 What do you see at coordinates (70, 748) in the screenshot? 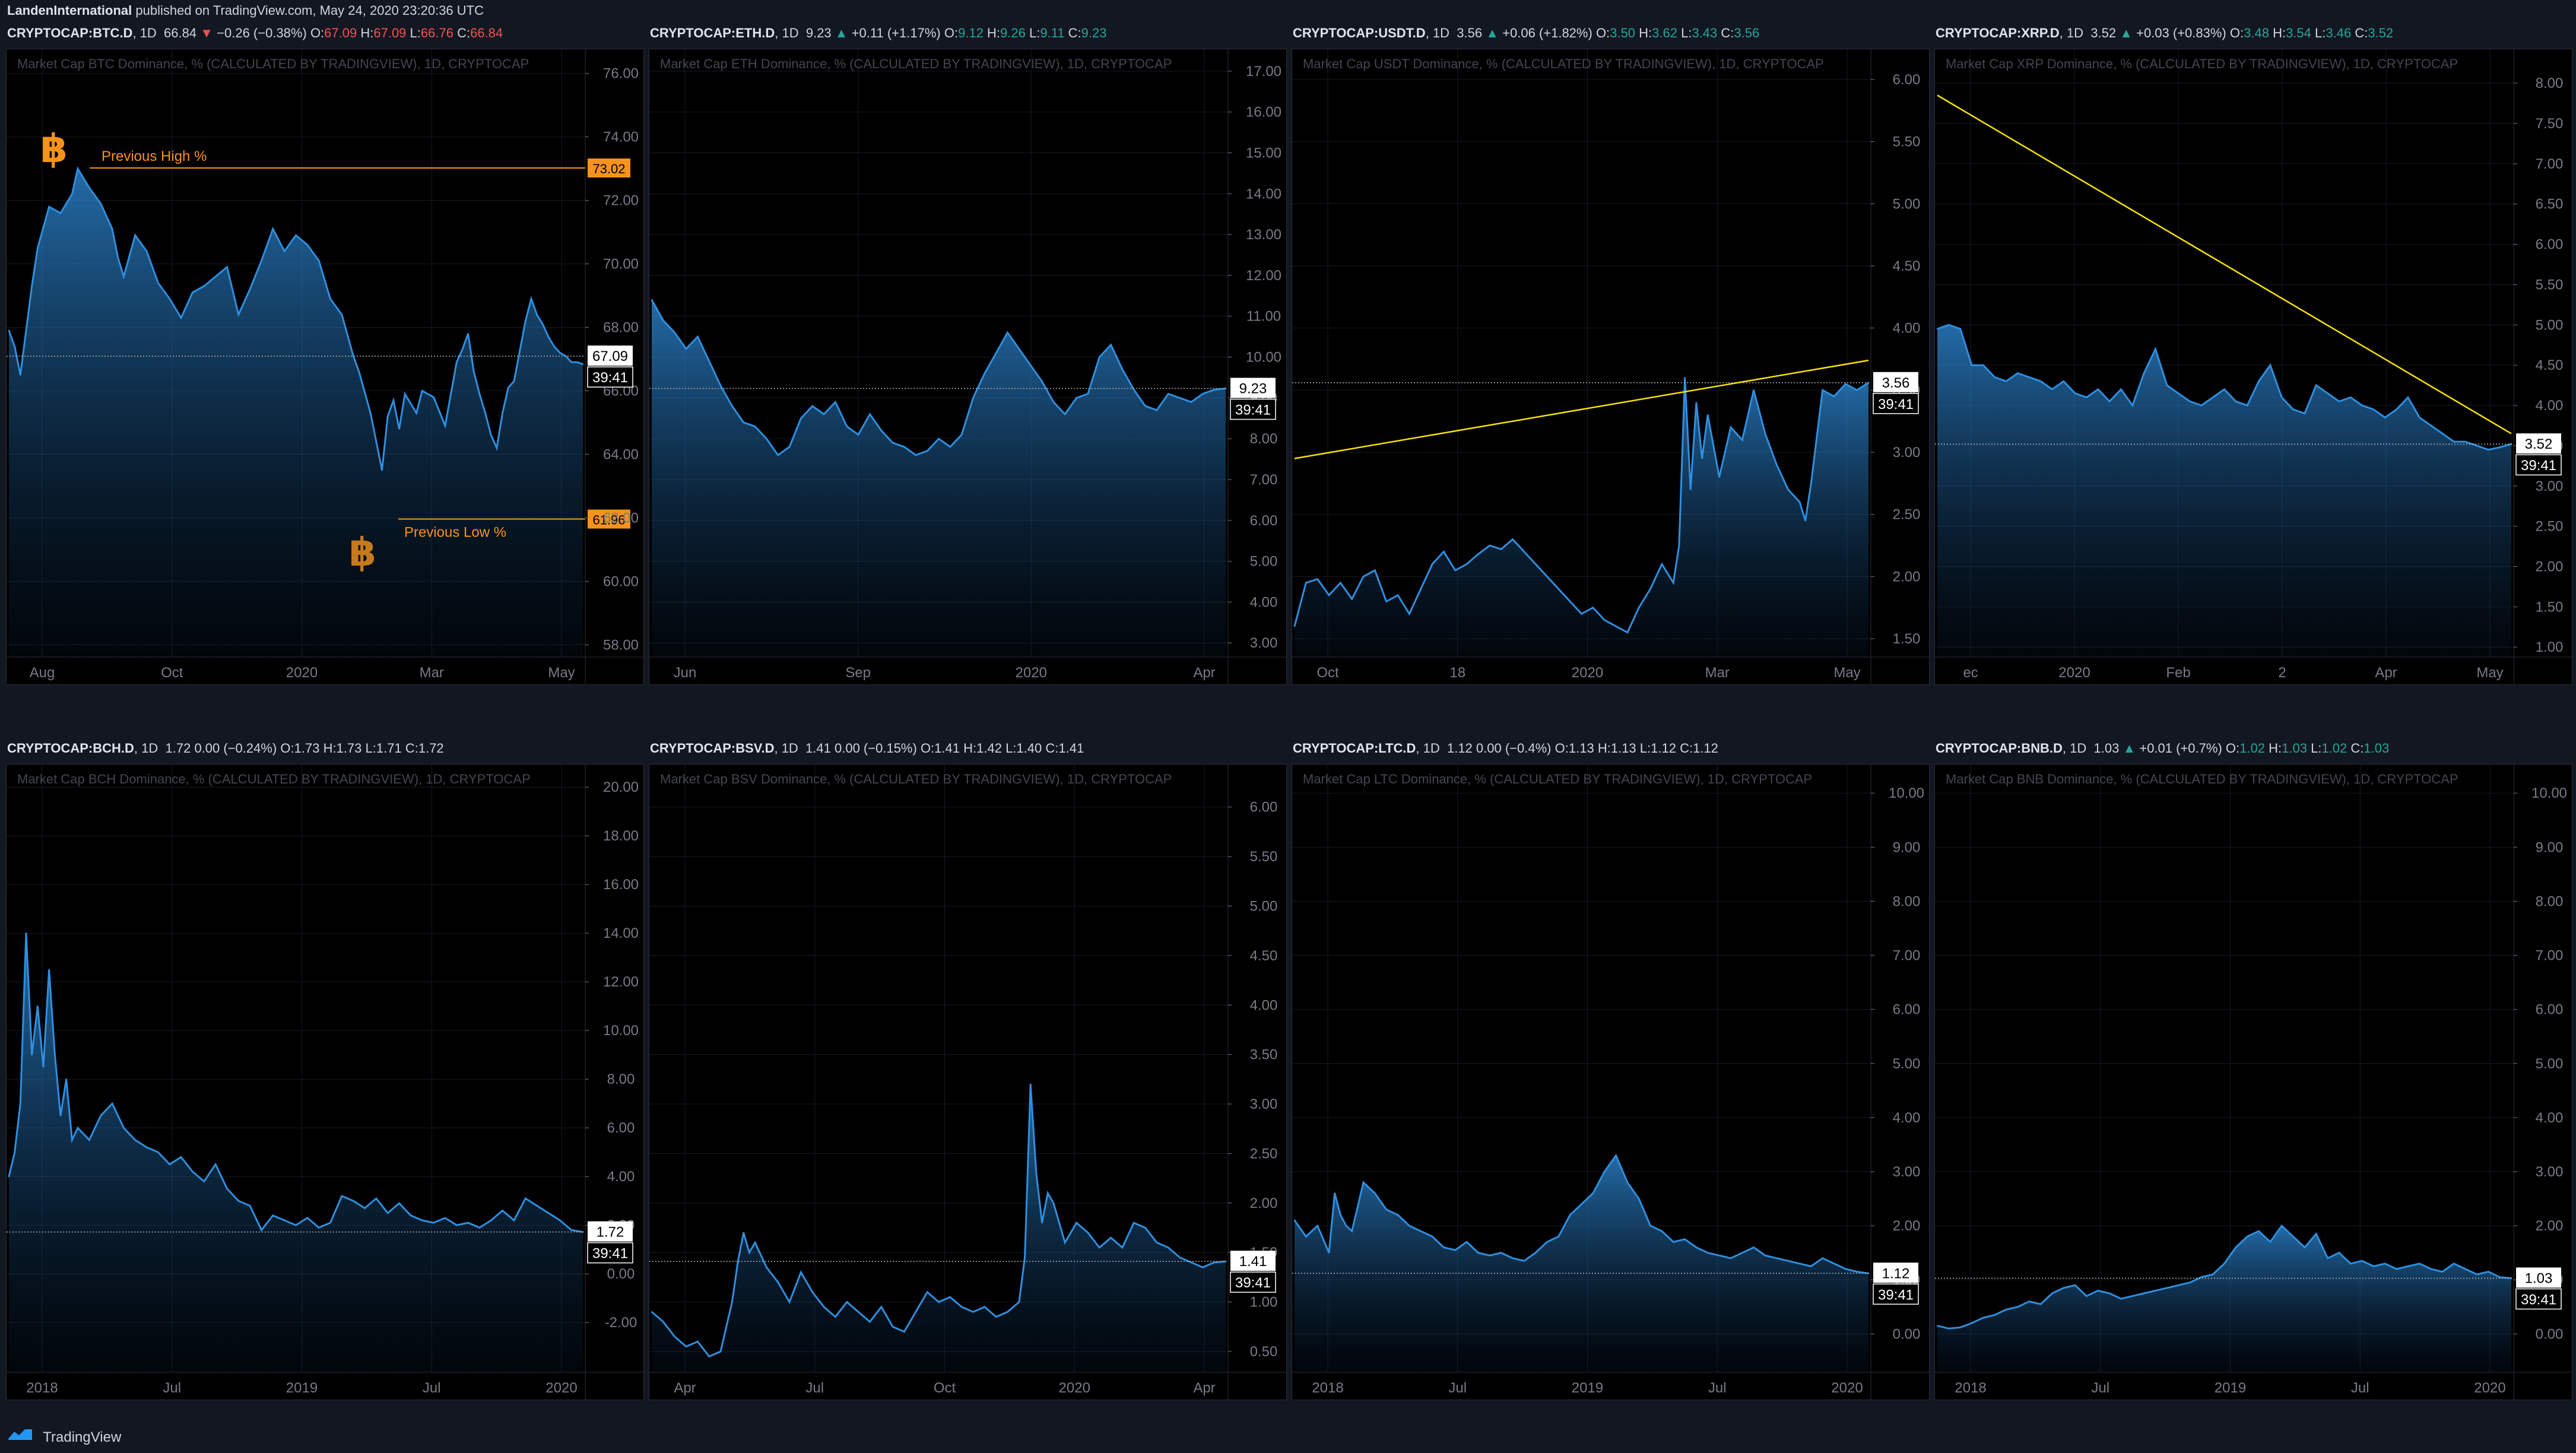
I see `symbol-label: CRYPTOCAP:BCH.D` at bounding box center [70, 748].